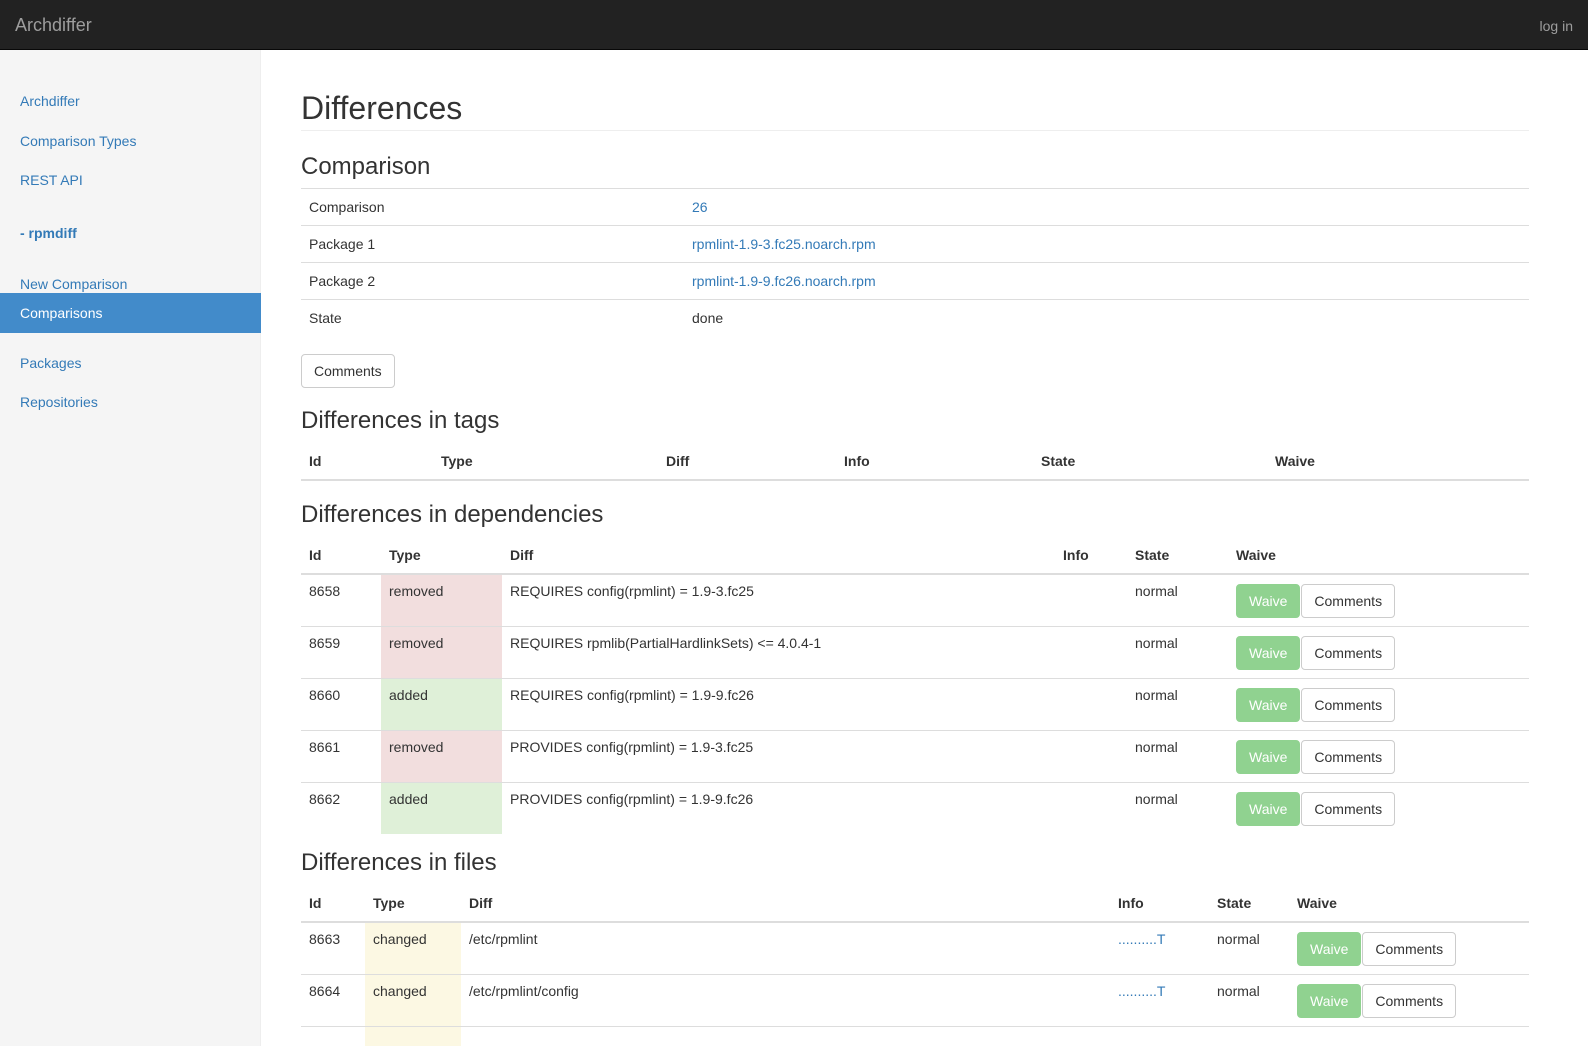 This screenshot has width=1588, height=1046. What do you see at coordinates (492, 207) in the screenshot?
I see `comparison-key: Comparison` at bounding box center [492, 207].